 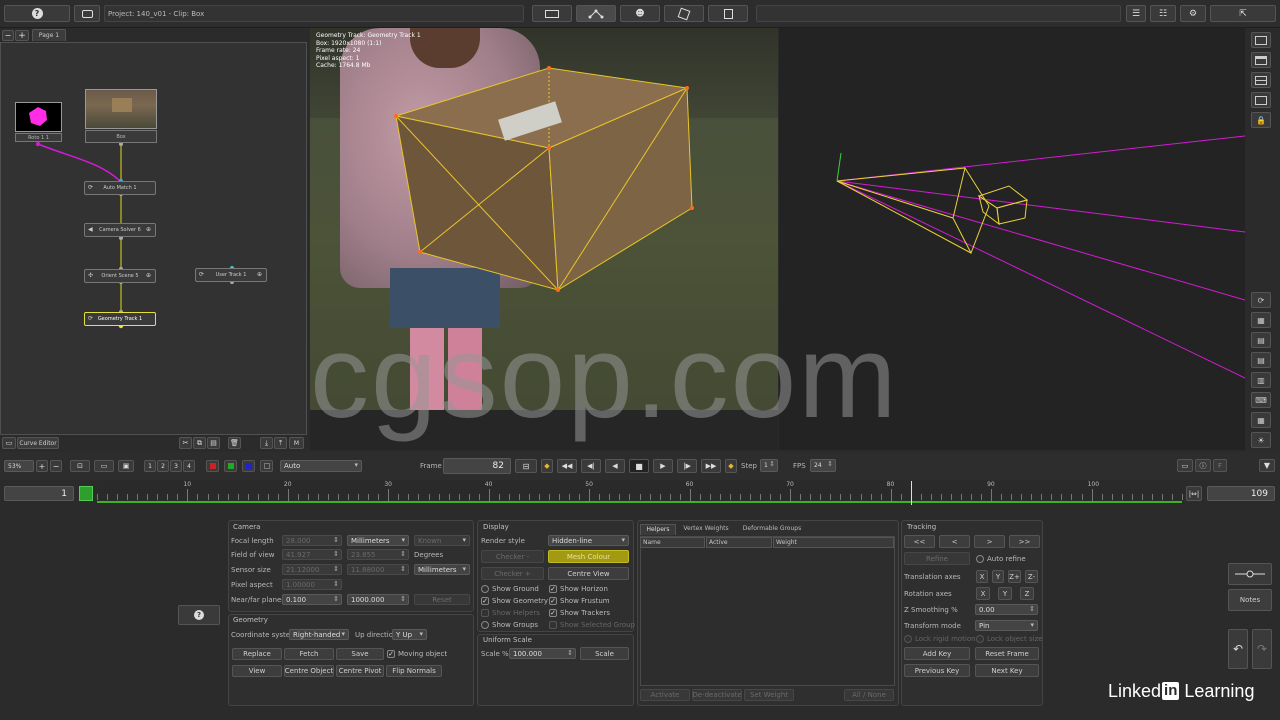 I want to click on rotate-x-button: X, so click(x=983, y=593).